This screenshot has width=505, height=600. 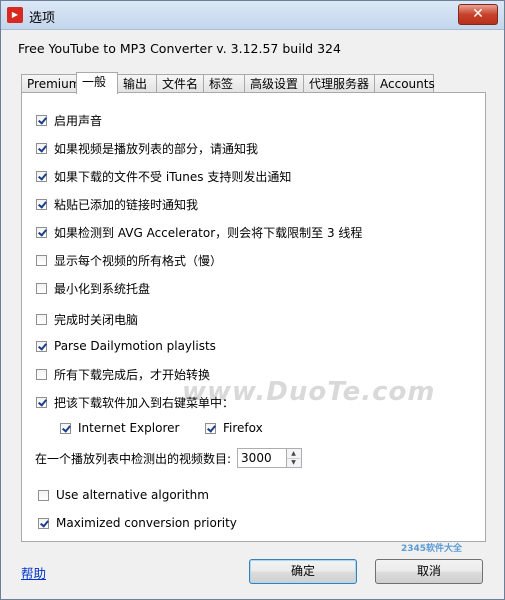 I want to click on option-enable-sound: 启用声音, so click(x=69, y=120).